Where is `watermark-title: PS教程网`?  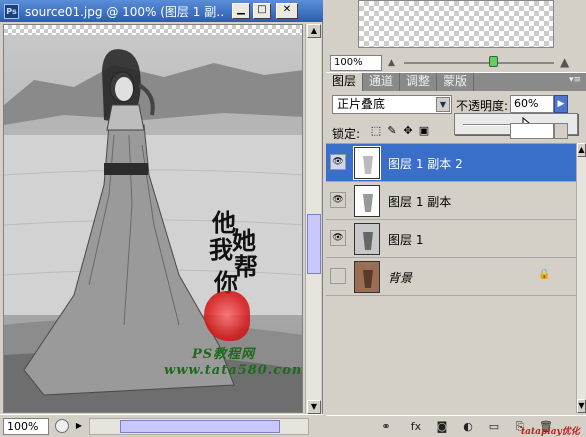
watermark-title: PS教程网 is located at coordinates (224, 354).